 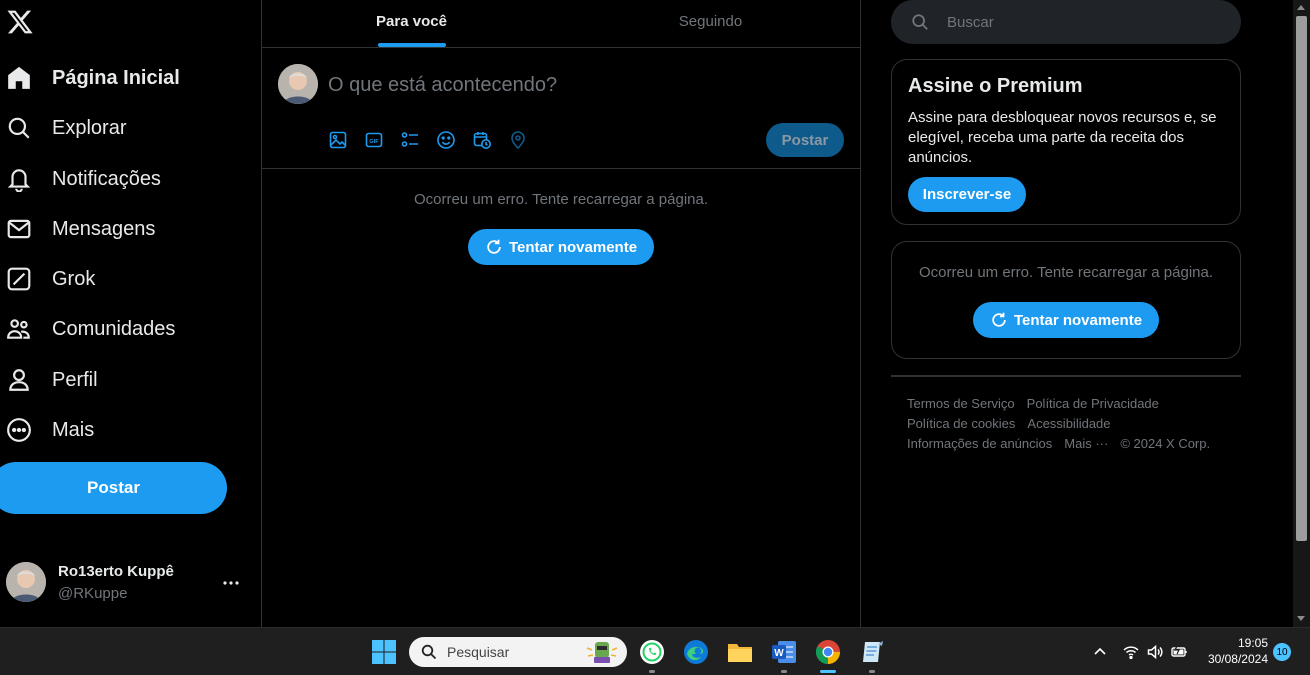 I want to click on page-scrollbar, so click(x=1301, y=313).